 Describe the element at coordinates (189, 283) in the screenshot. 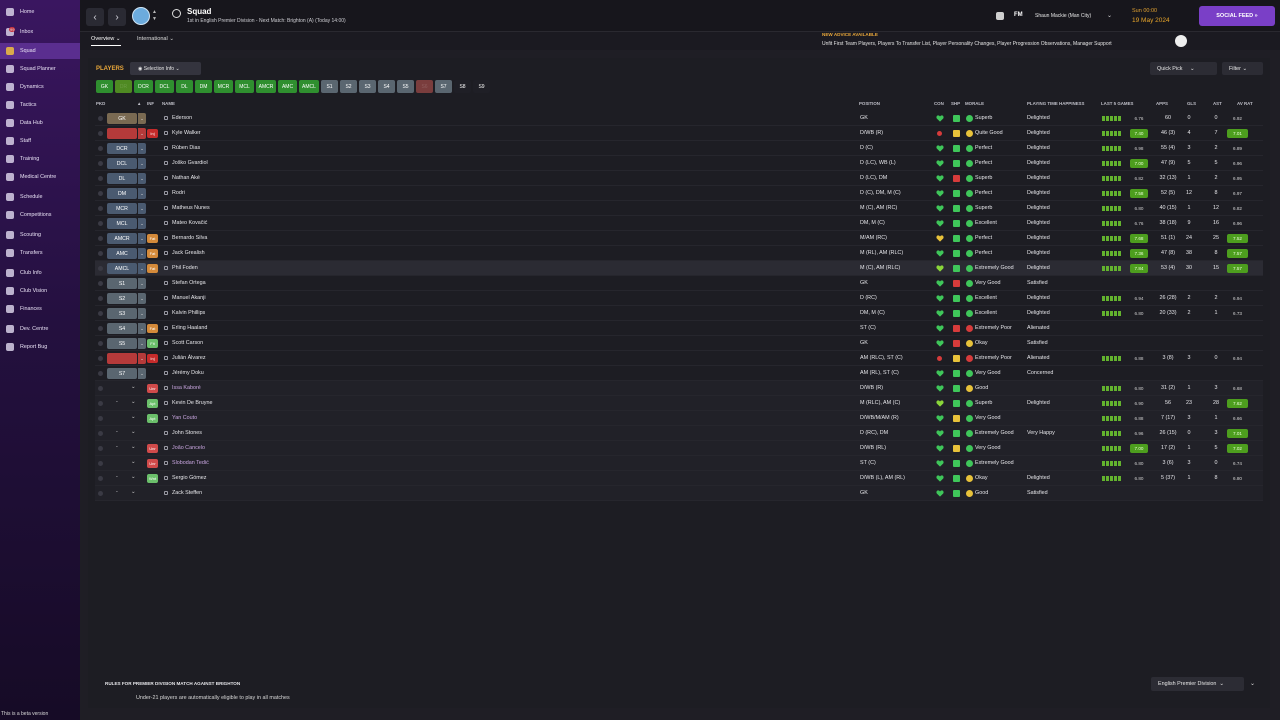

I see `player-name: Stefan Ortega` at that location.